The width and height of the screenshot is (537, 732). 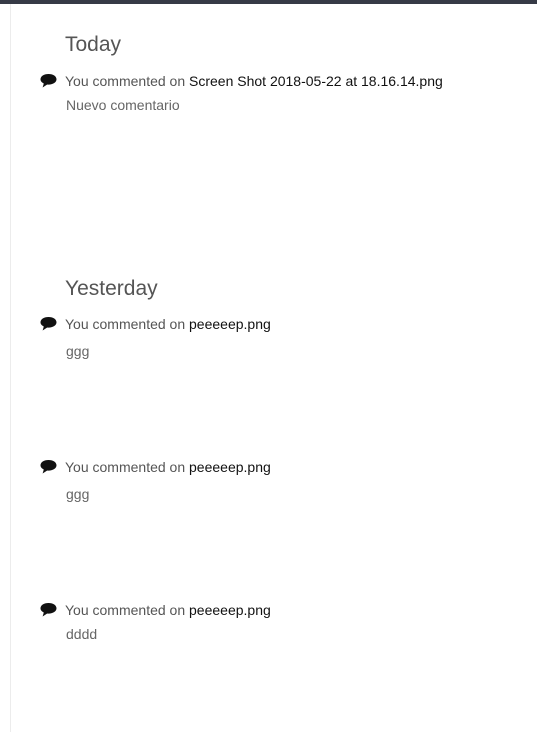 What do you see at coordinates (93, 44) in the screenshot?
I see `section-title-today: Today` at bounding box center [93, 44].